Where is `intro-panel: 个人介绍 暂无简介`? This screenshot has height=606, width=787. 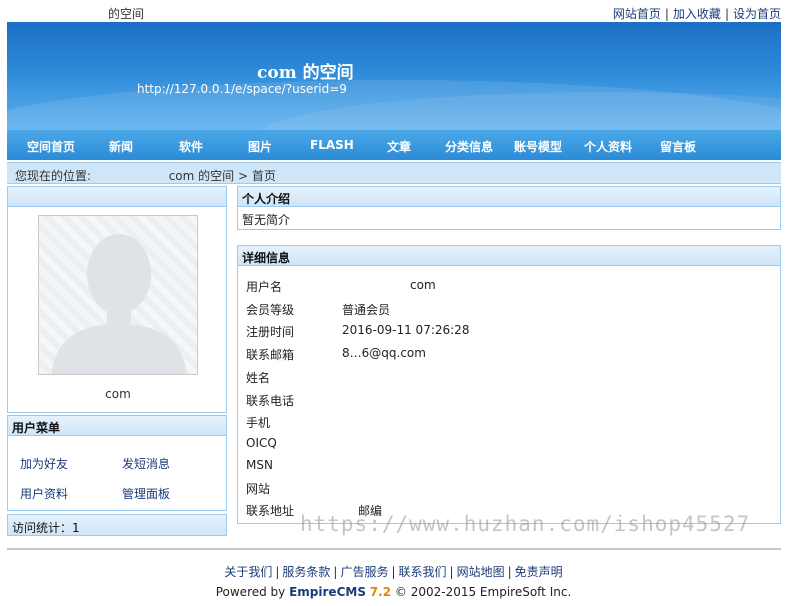
intro-panel: 个人介绍 暂无简介 is located at coordinates (509, 208).